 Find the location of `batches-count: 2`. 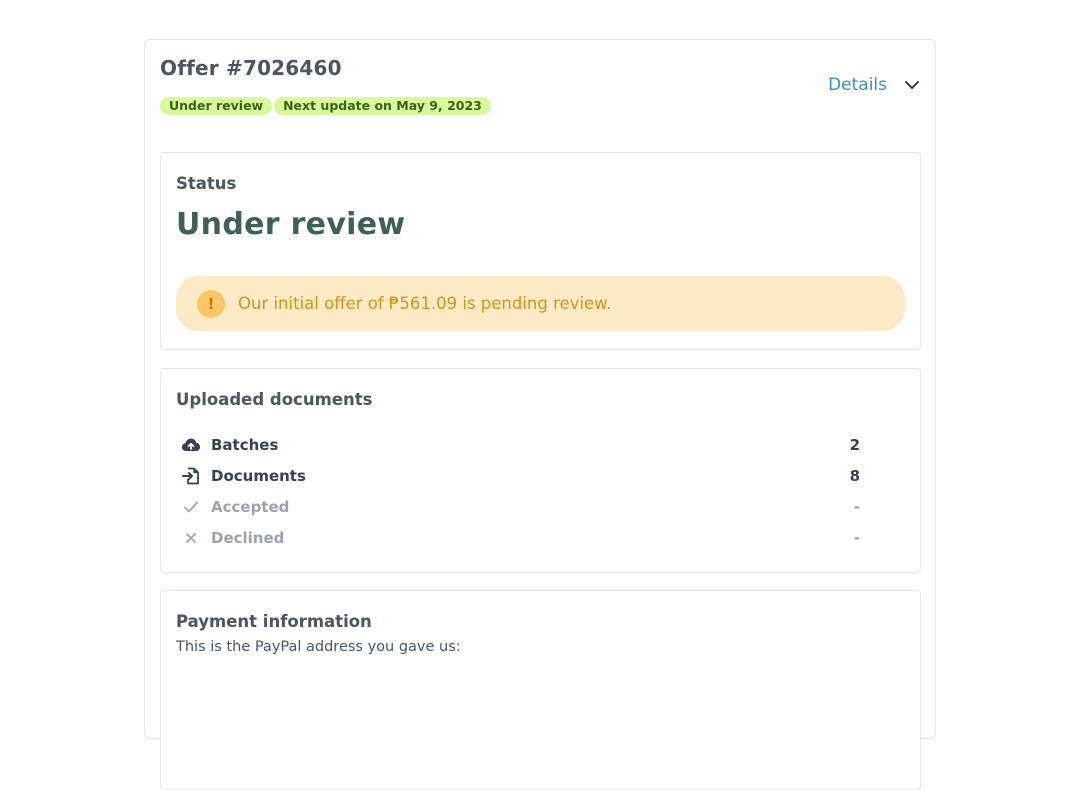

batches-count: 2 is located at coordinates (854, 445).